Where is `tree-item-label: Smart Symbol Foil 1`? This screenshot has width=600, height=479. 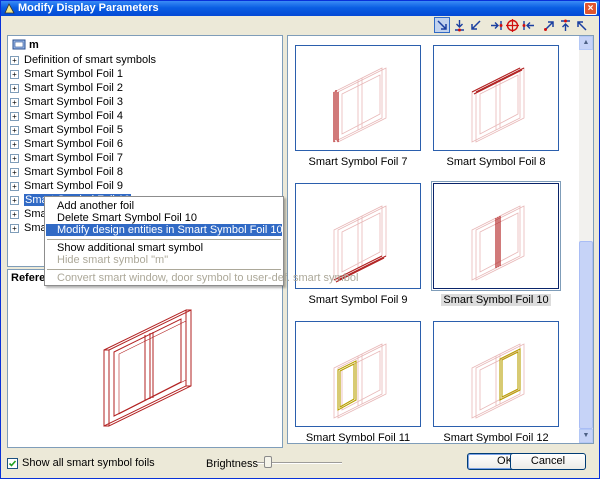 tree-item-label: Smart Symbol Foil 1 is located at coordinates (74, 74).